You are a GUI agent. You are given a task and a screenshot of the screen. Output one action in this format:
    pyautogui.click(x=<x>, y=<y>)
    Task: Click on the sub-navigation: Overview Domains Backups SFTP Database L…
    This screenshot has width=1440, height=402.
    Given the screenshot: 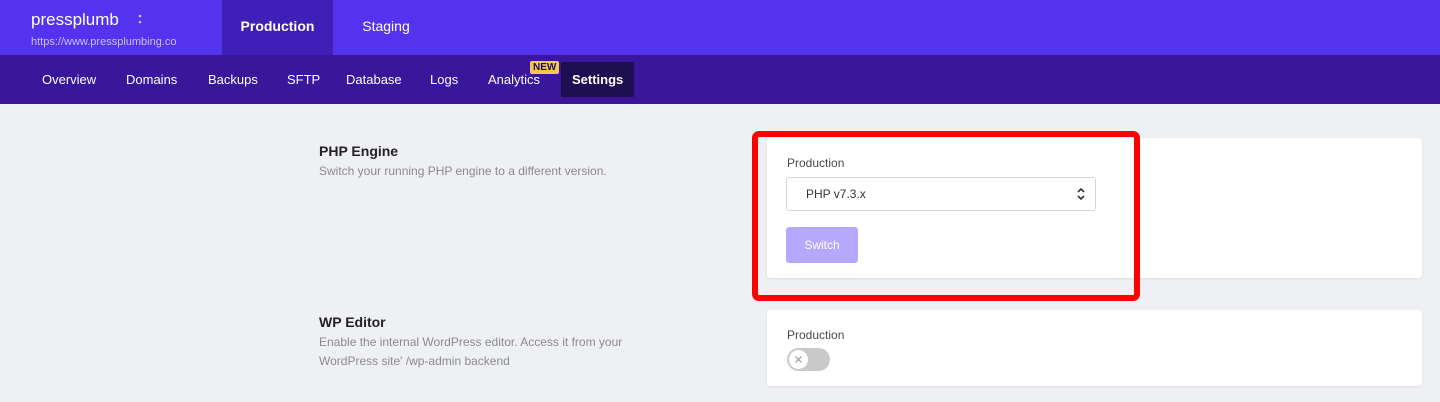 What is the action you would take?
    pyautogui.click(x=720, y=79)
    